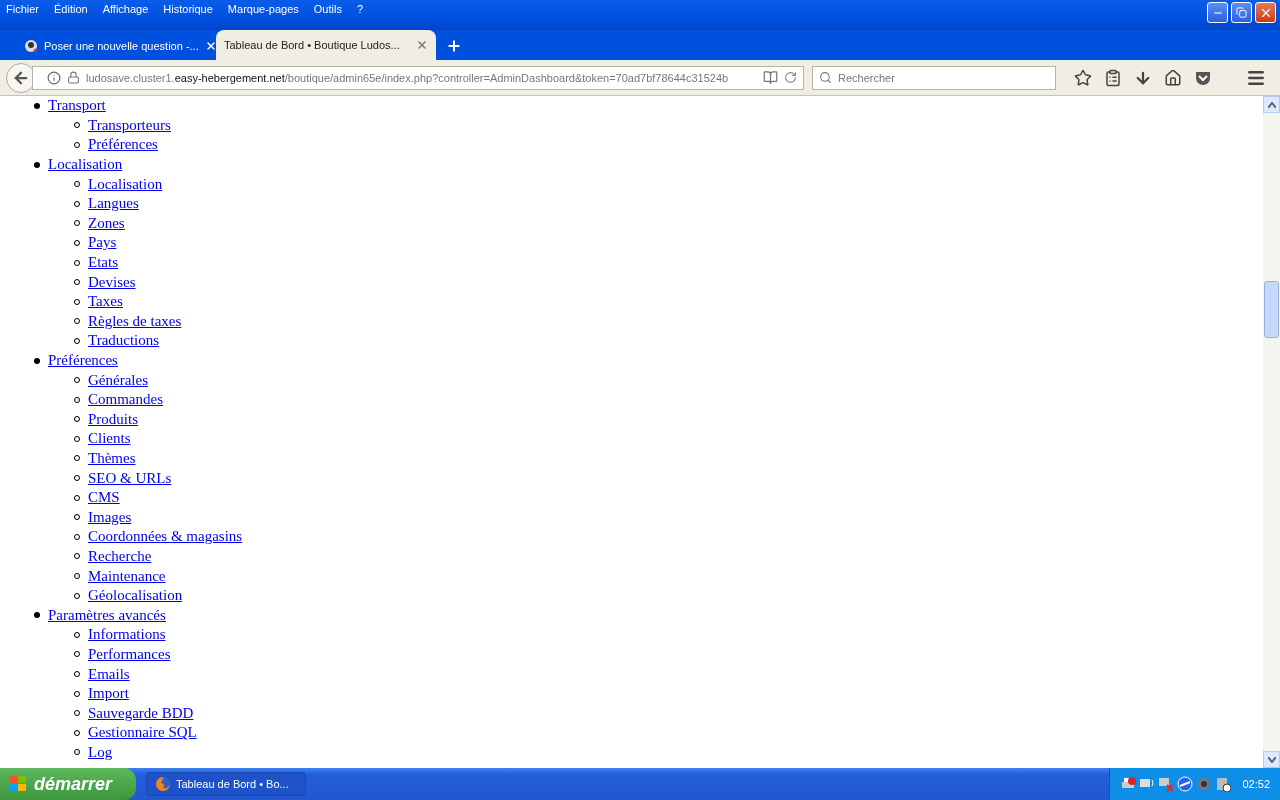 The width and height of the screenshot is (1280, 800). I want to click on menu-item: Édition, so click(71, 9).